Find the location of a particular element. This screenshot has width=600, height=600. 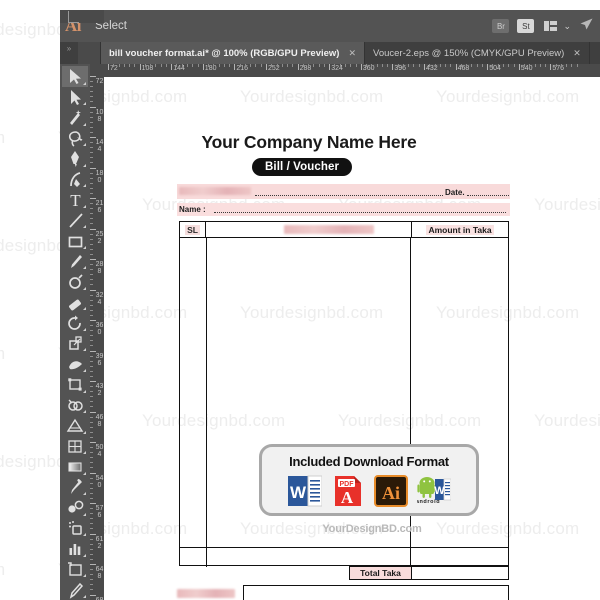

name-dotted-line is located at coordinates (360, 212).